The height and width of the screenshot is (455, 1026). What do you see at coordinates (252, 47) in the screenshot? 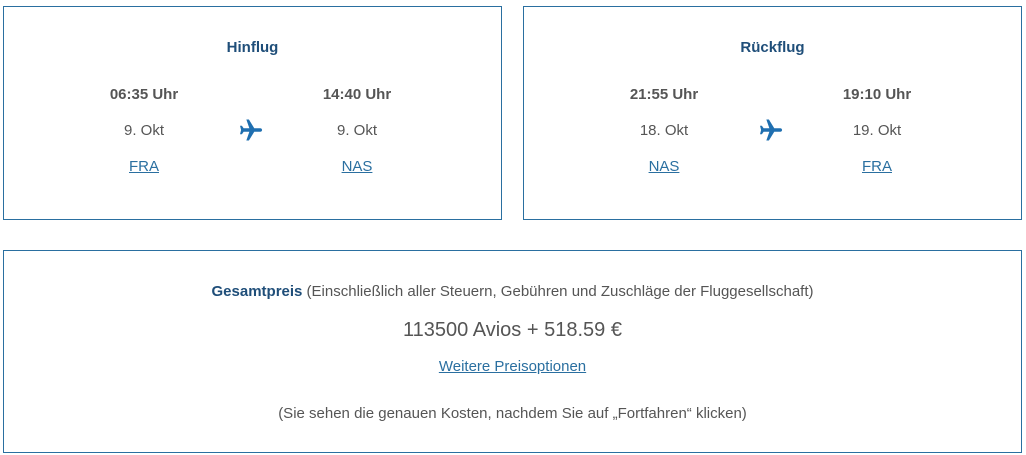
I see `outbound-title: Hinflug` at bounding box center [252, 47].